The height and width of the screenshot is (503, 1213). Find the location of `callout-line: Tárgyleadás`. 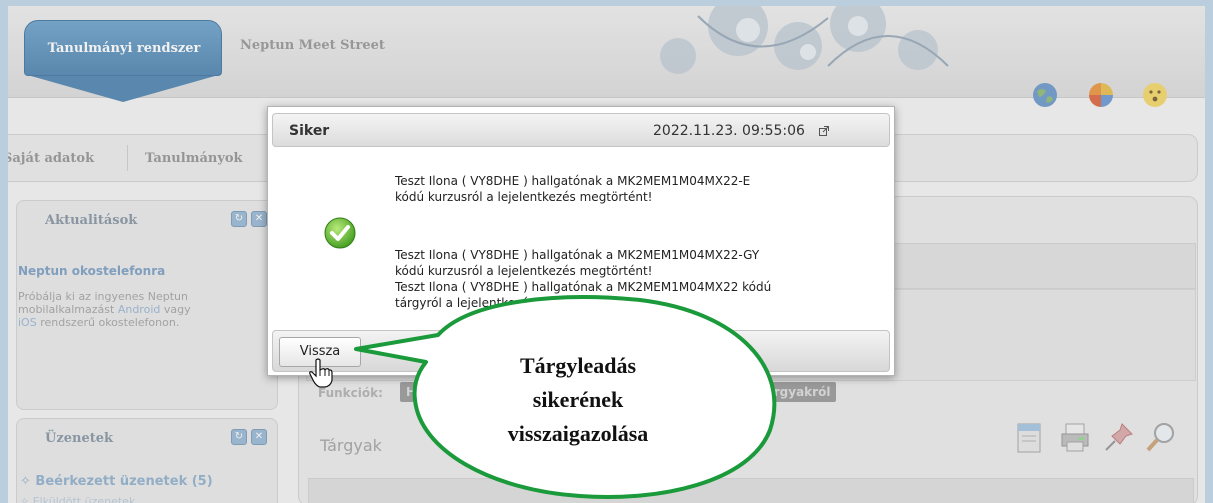

callout-line: Tárgyleadás is located at coordinates (578, 365).